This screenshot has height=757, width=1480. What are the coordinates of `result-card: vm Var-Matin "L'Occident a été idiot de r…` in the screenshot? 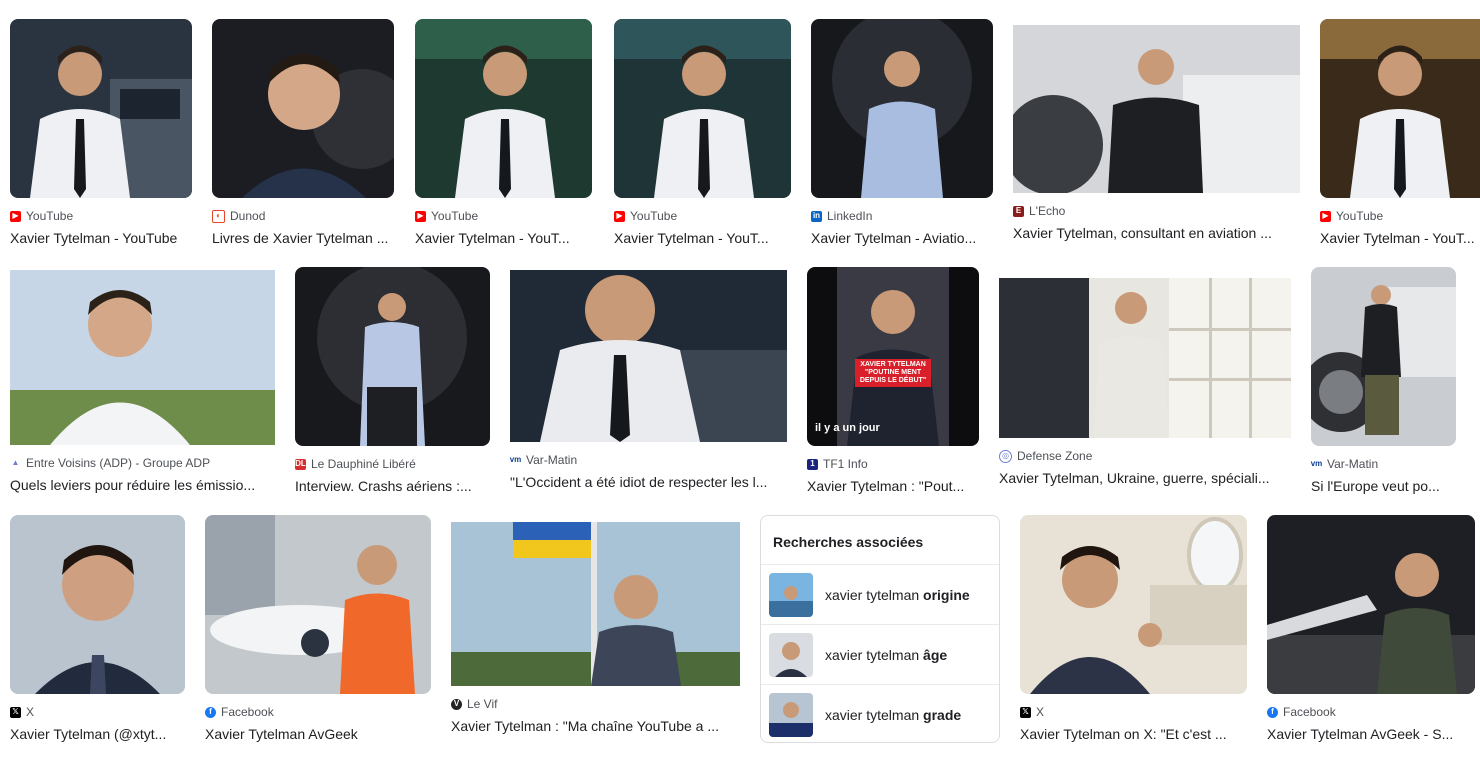 It's located at (648, 380).